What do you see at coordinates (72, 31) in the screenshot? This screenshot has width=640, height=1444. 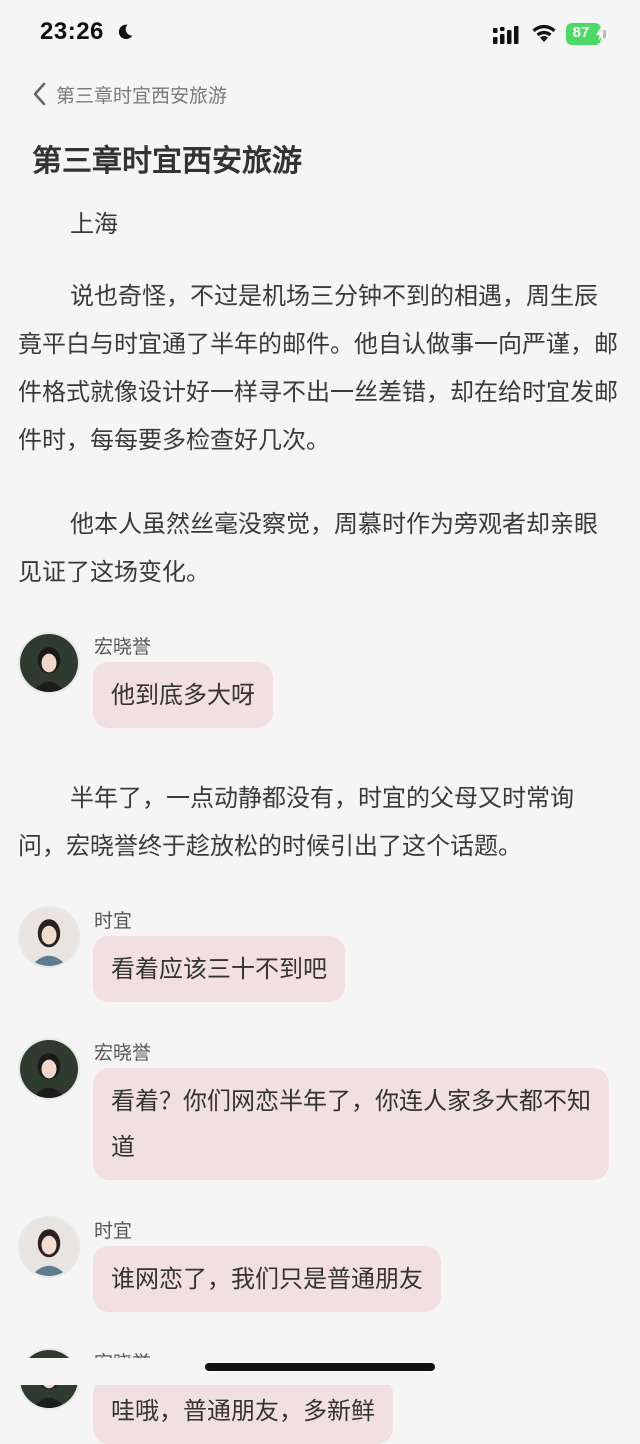 I see `status-time: 23:26` at bounding box center [72, 31].